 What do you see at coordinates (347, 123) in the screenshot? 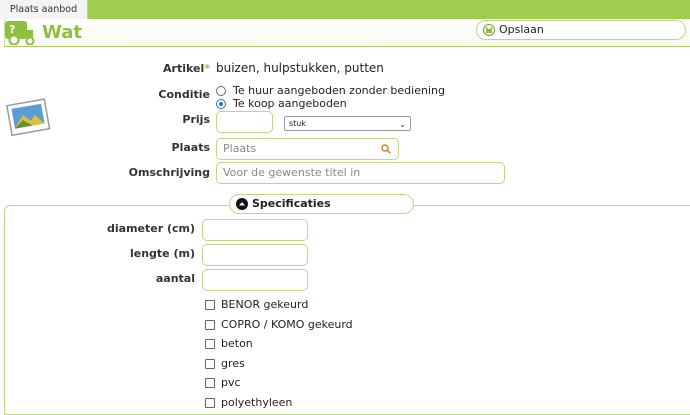
I see `unit-select: stuk ⌄` at bounding box center [347, 123].